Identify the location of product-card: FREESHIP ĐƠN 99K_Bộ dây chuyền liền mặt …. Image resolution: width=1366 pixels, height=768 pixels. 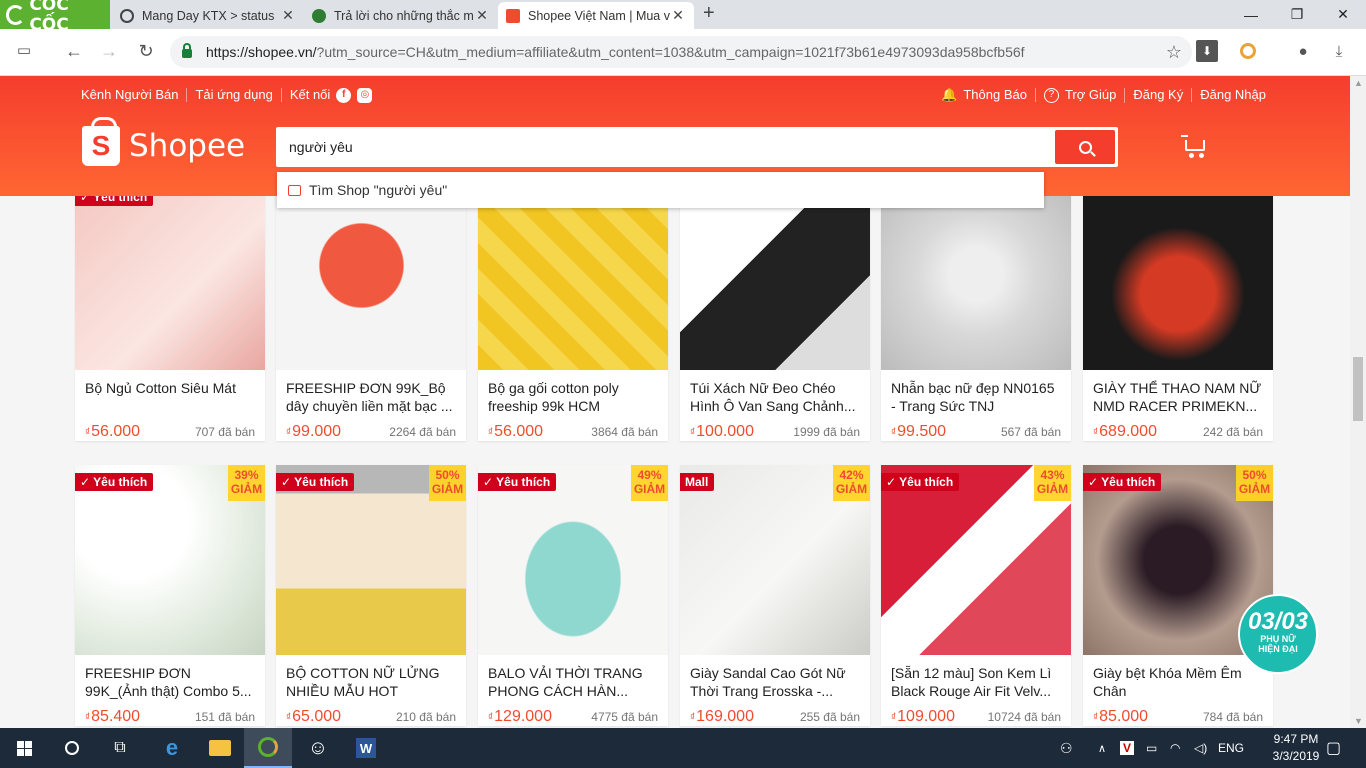
(371, 314).